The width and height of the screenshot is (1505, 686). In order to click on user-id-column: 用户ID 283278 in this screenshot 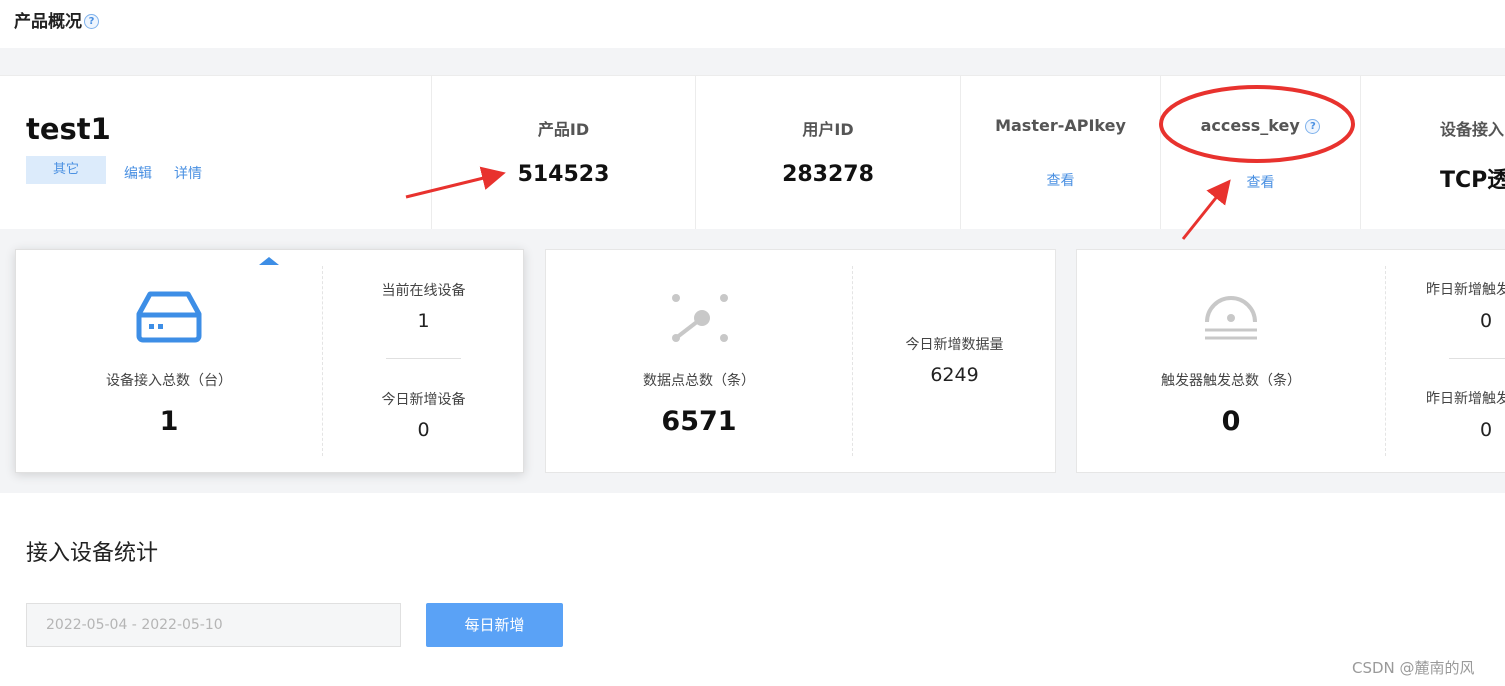, I will do `click(827, 153)`.